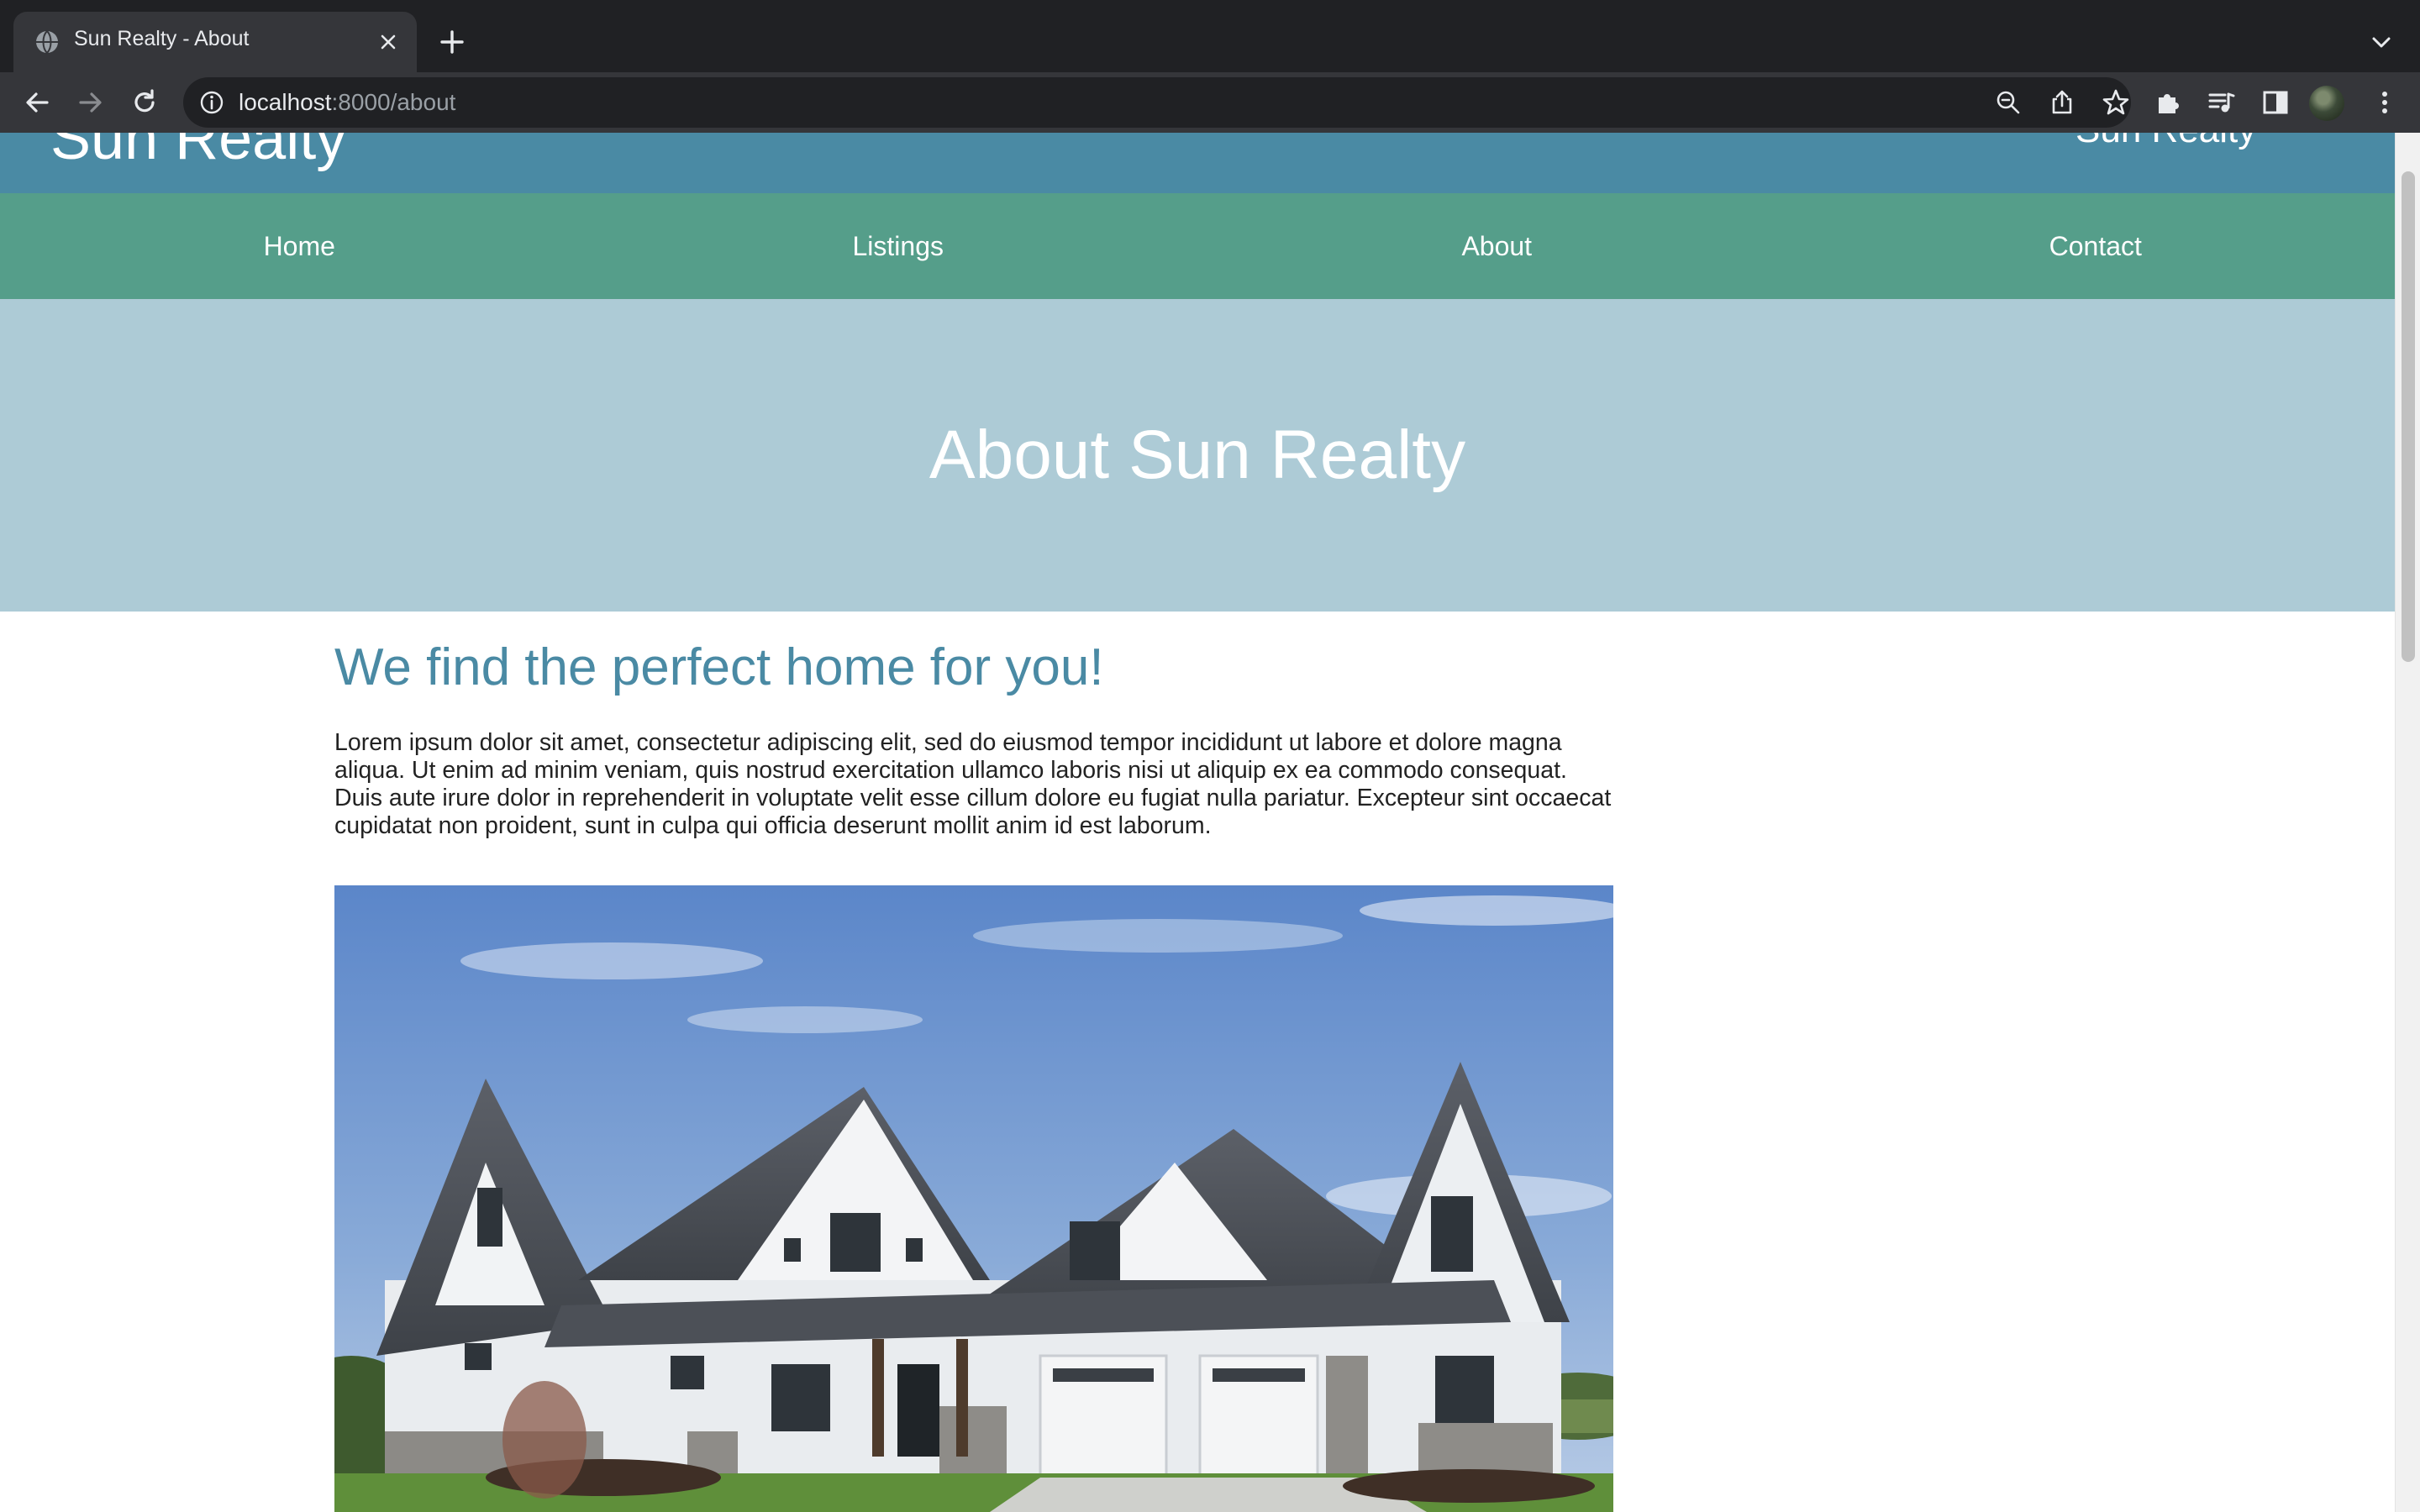  I want to click on nav-about: About, so click(1497, 246).